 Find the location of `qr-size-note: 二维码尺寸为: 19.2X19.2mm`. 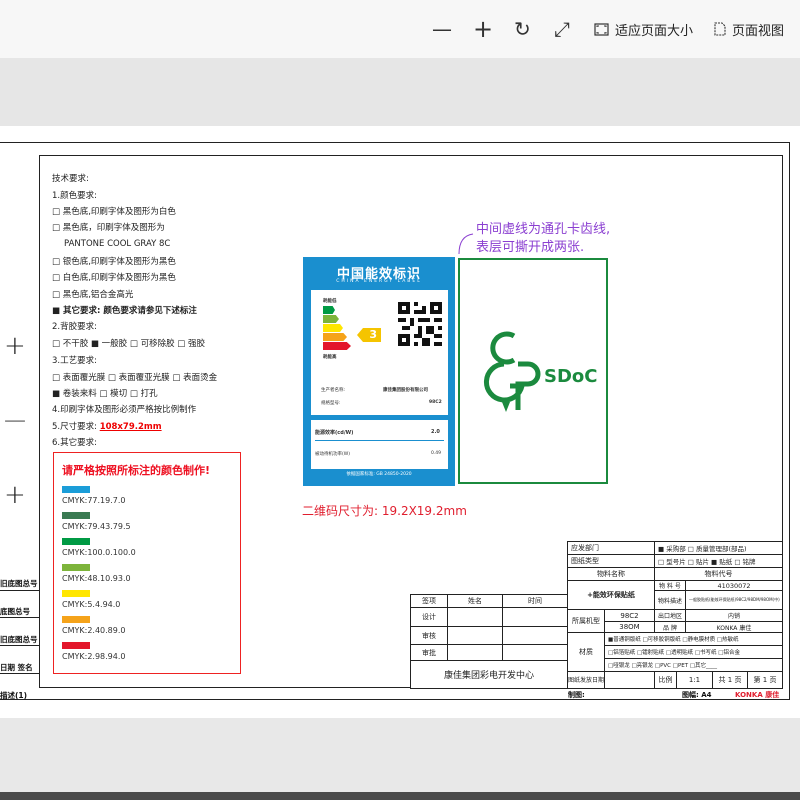

qr-size-note: 二维码尺寸为: 19.2X19.2mm is located at coordinates (384, 511).